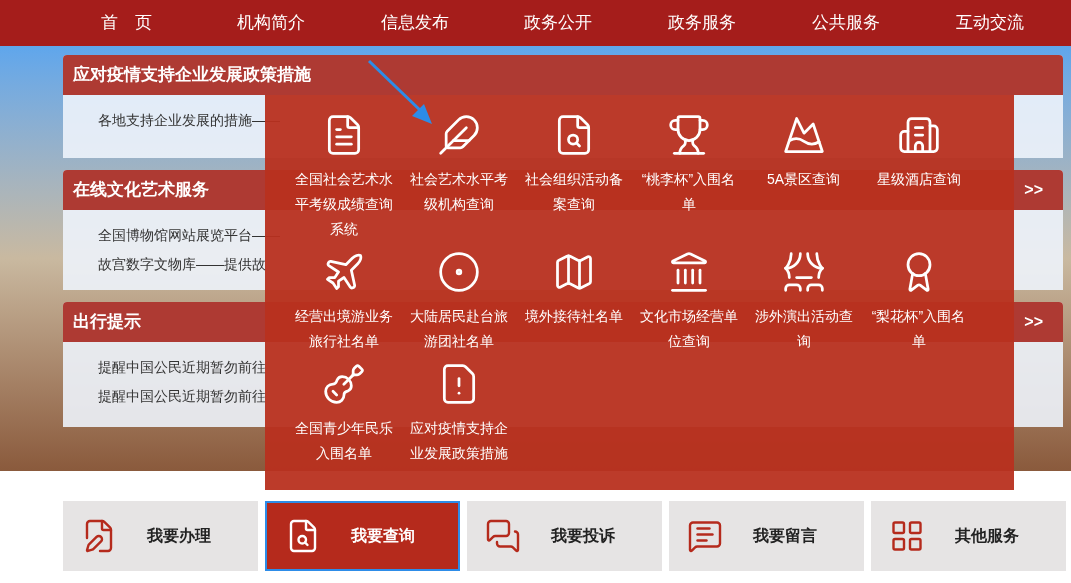 This screenshot has height=583, width=1071. What do you see at coordinates (503, 536) in the screenshot?
I see `chat-icon` at bounding box center [503, 536].